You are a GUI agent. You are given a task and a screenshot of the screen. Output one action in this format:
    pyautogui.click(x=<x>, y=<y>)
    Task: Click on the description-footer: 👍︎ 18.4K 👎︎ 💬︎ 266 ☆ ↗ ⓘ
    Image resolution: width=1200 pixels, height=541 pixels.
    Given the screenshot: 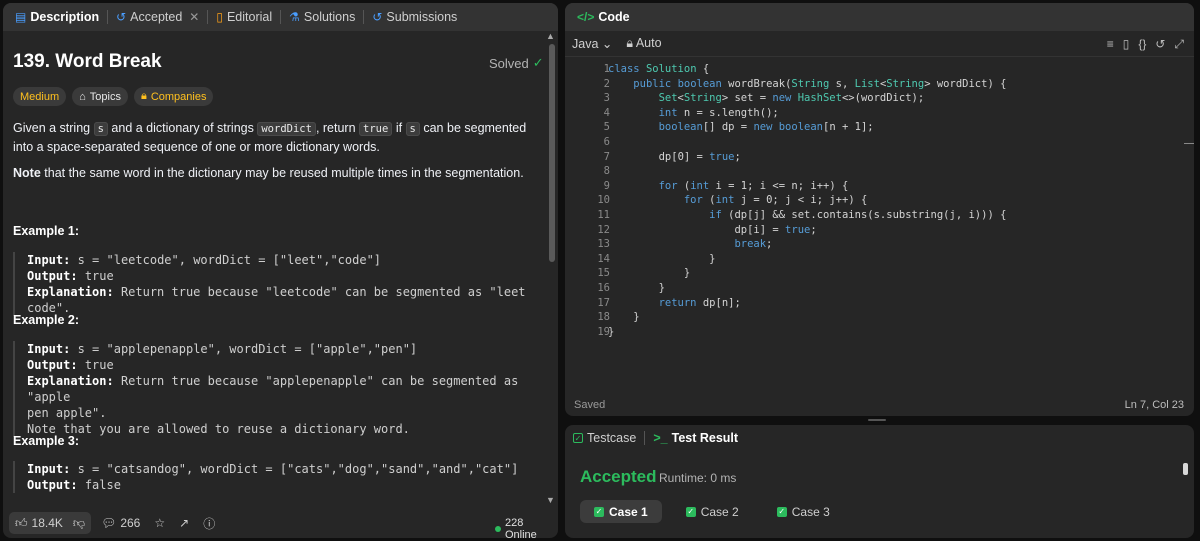 What is the action you would take?
    pyautogui.click(x=280, y=523)
    